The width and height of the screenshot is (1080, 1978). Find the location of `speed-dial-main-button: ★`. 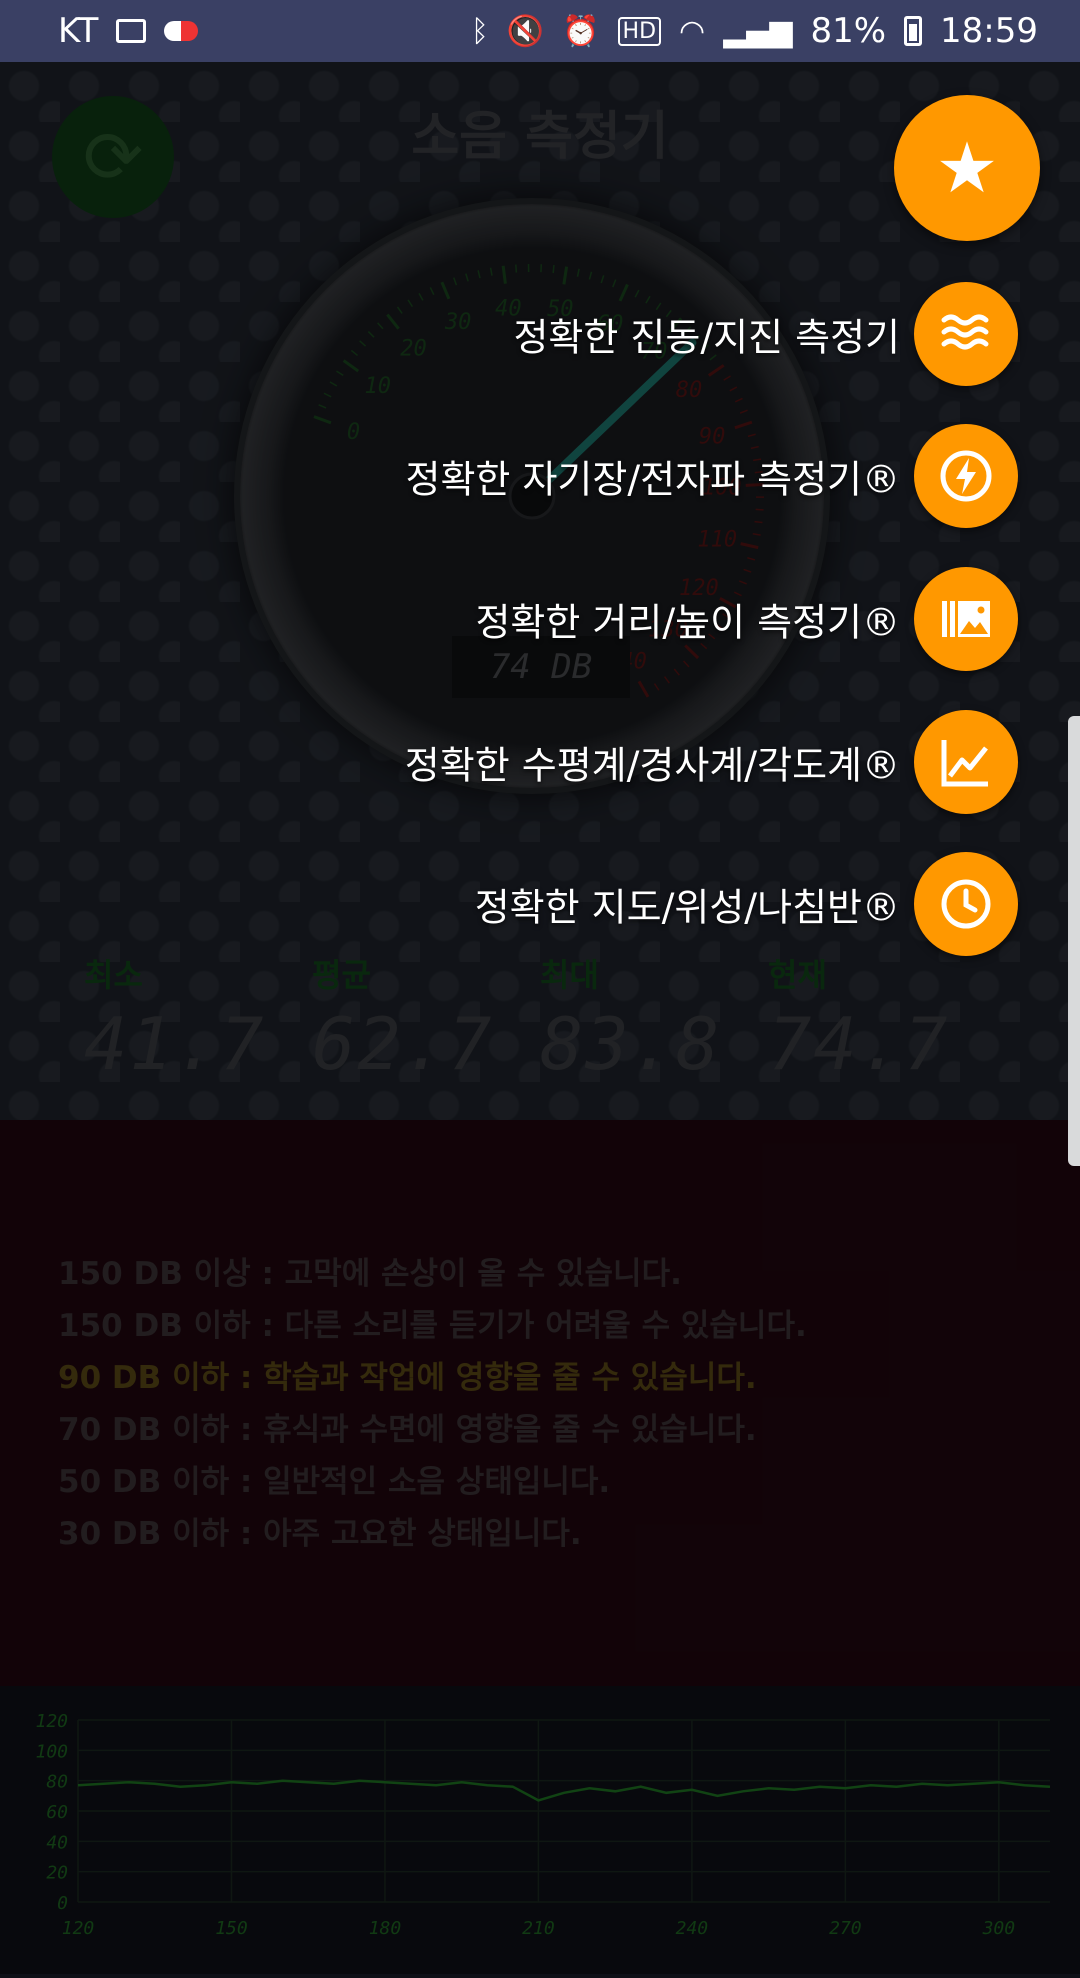

speed-dial-main-button: ★ is located at coordinates (967, 168).